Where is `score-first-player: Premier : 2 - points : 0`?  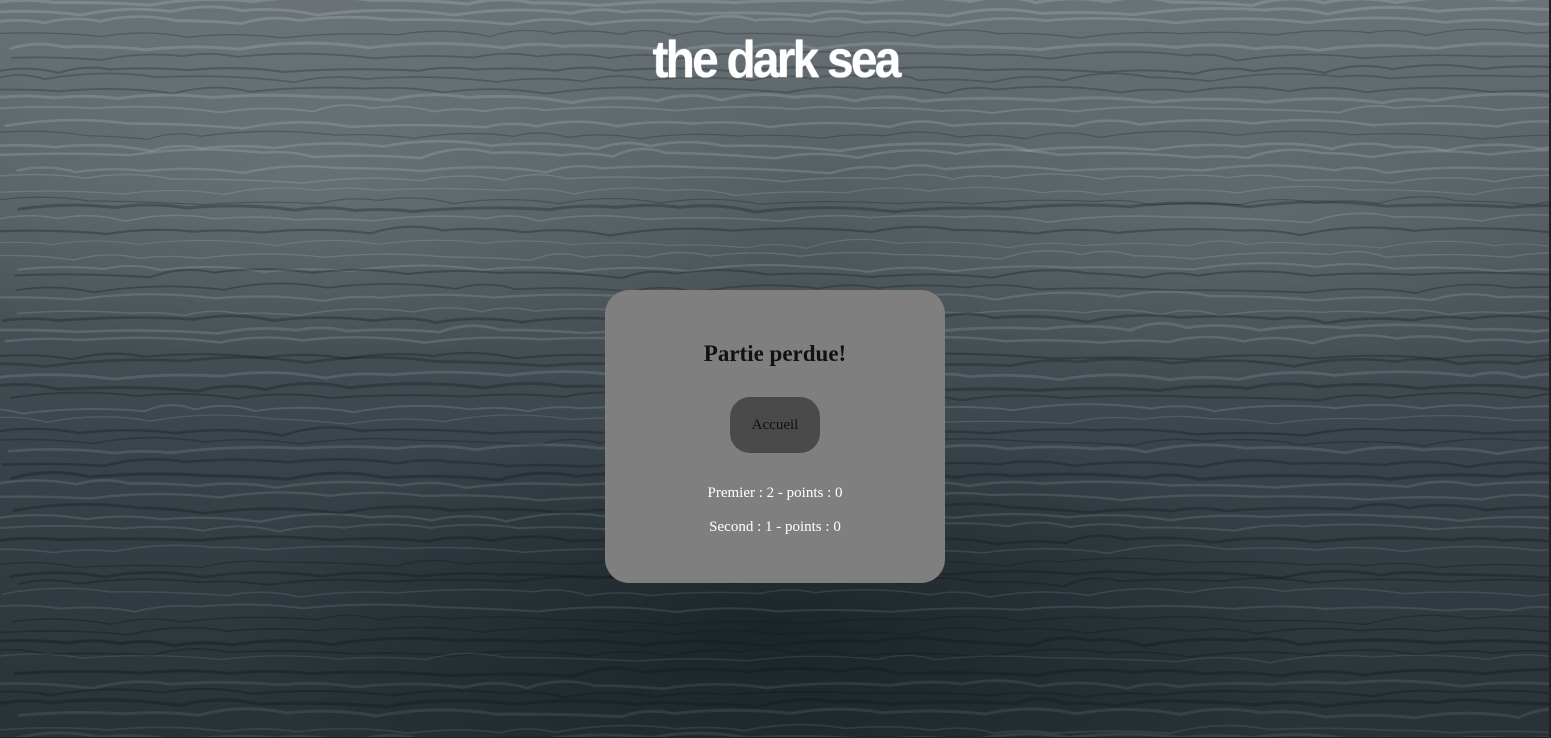
score-first-player: Premier : 2 - points : 0 is located at coordinates (775, 493).